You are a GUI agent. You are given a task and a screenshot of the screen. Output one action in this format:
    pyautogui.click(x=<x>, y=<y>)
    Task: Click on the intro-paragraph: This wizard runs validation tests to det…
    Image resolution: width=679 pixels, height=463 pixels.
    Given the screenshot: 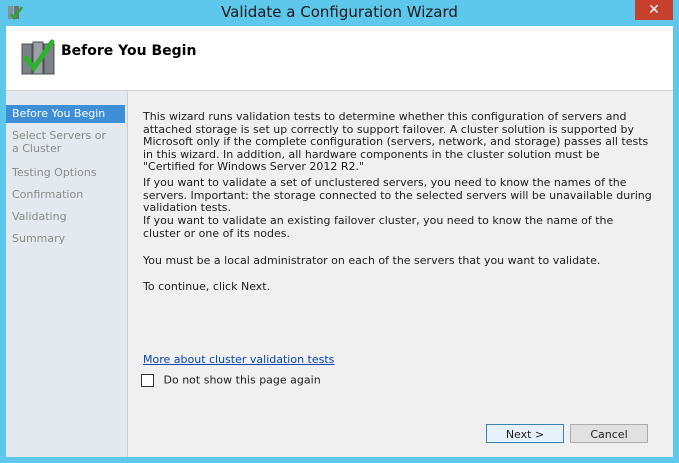 What is the action you would take?
    pyautogui.click(x=396, y=141)
    